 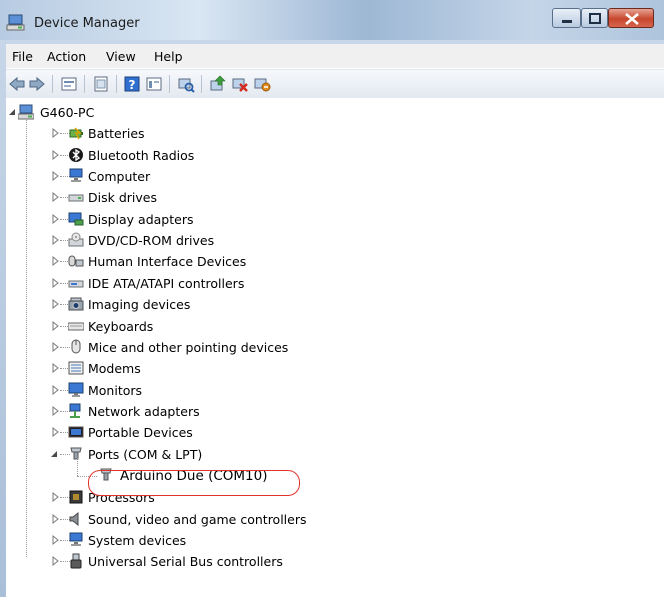 What do you see at coordinates (76, 453) in the screenshot?
I see `port-icon` at bounding box center [76, 453].